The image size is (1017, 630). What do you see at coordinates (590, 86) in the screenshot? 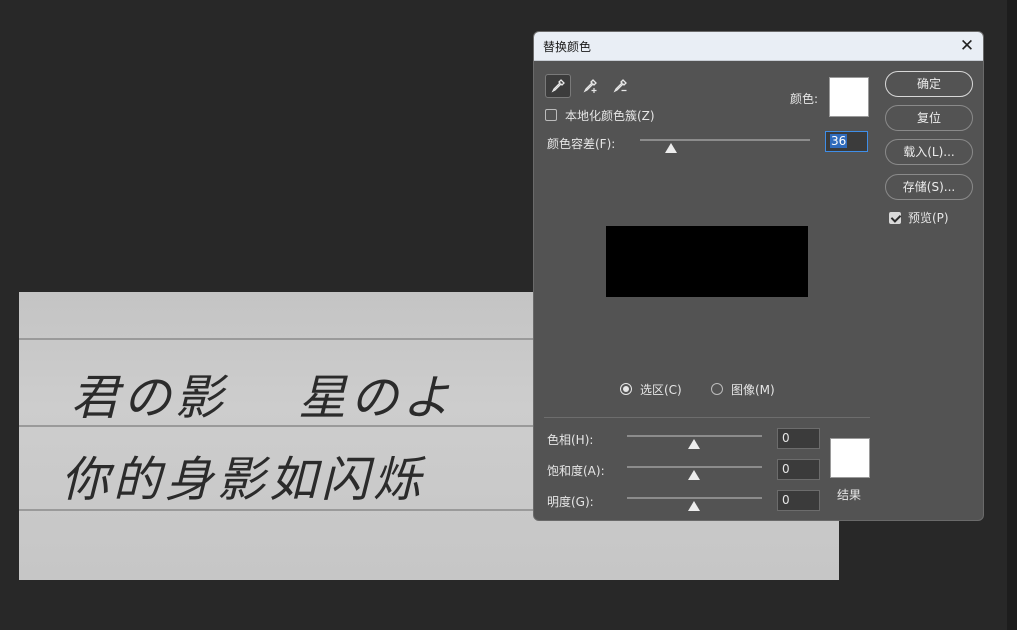
I see `eyedropper-plus-icon` at bounding box center [590, 86].